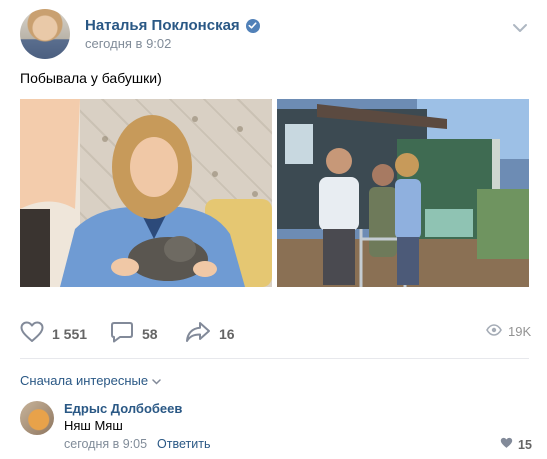 This screenshot has width=547, height=459. I want to click on comments-sort-dropdown: Сначала интересные, so click(90, 380).